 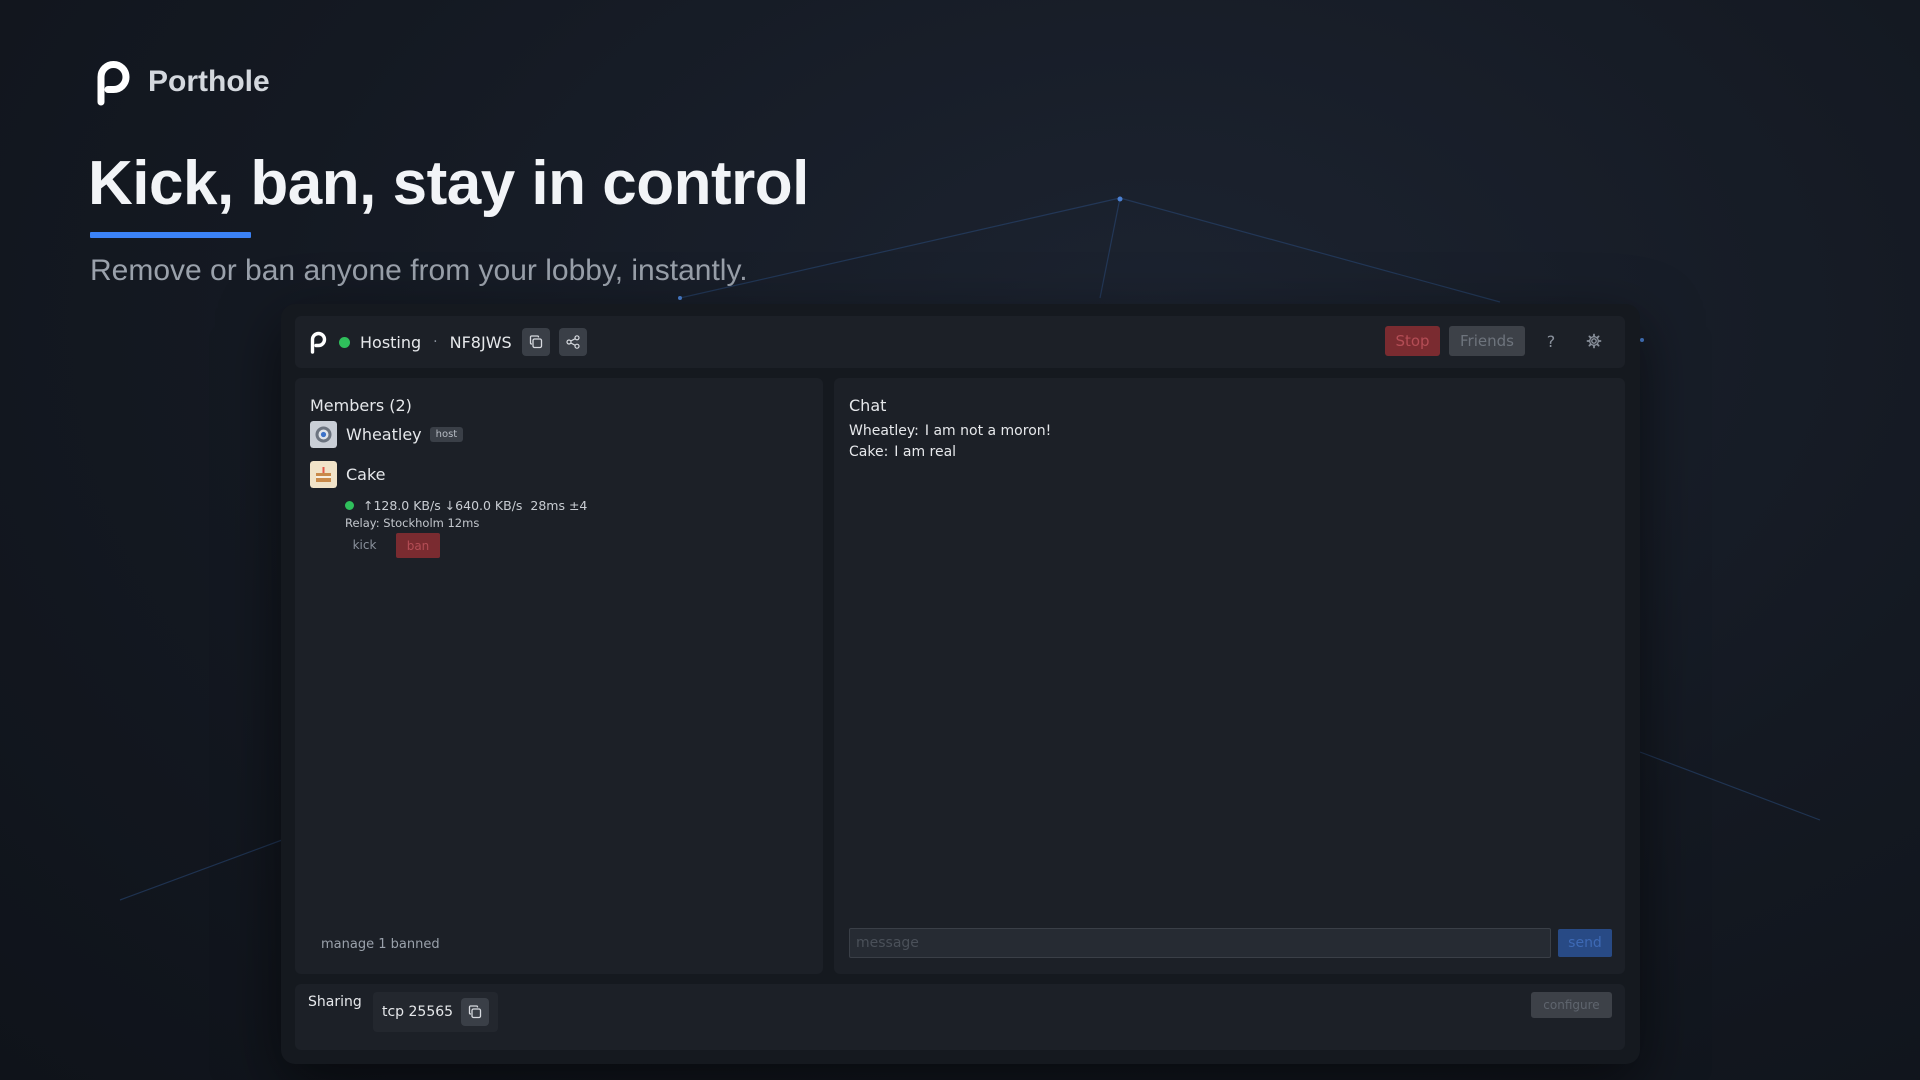 I want to click on cake-avatar, so click(x=323, y=474).